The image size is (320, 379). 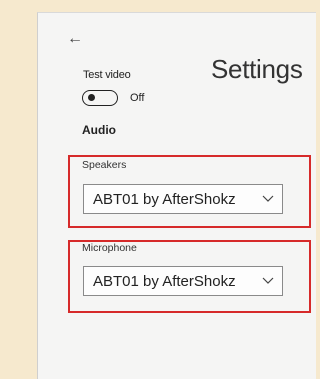 I want to click on speakers-label: Speakers, so click(x=104, y=165).